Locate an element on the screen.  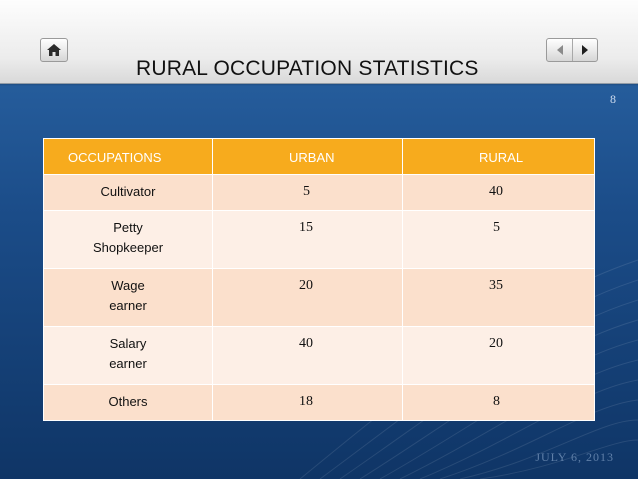
header-urban: URBAN is located at coordinates (307, 156).